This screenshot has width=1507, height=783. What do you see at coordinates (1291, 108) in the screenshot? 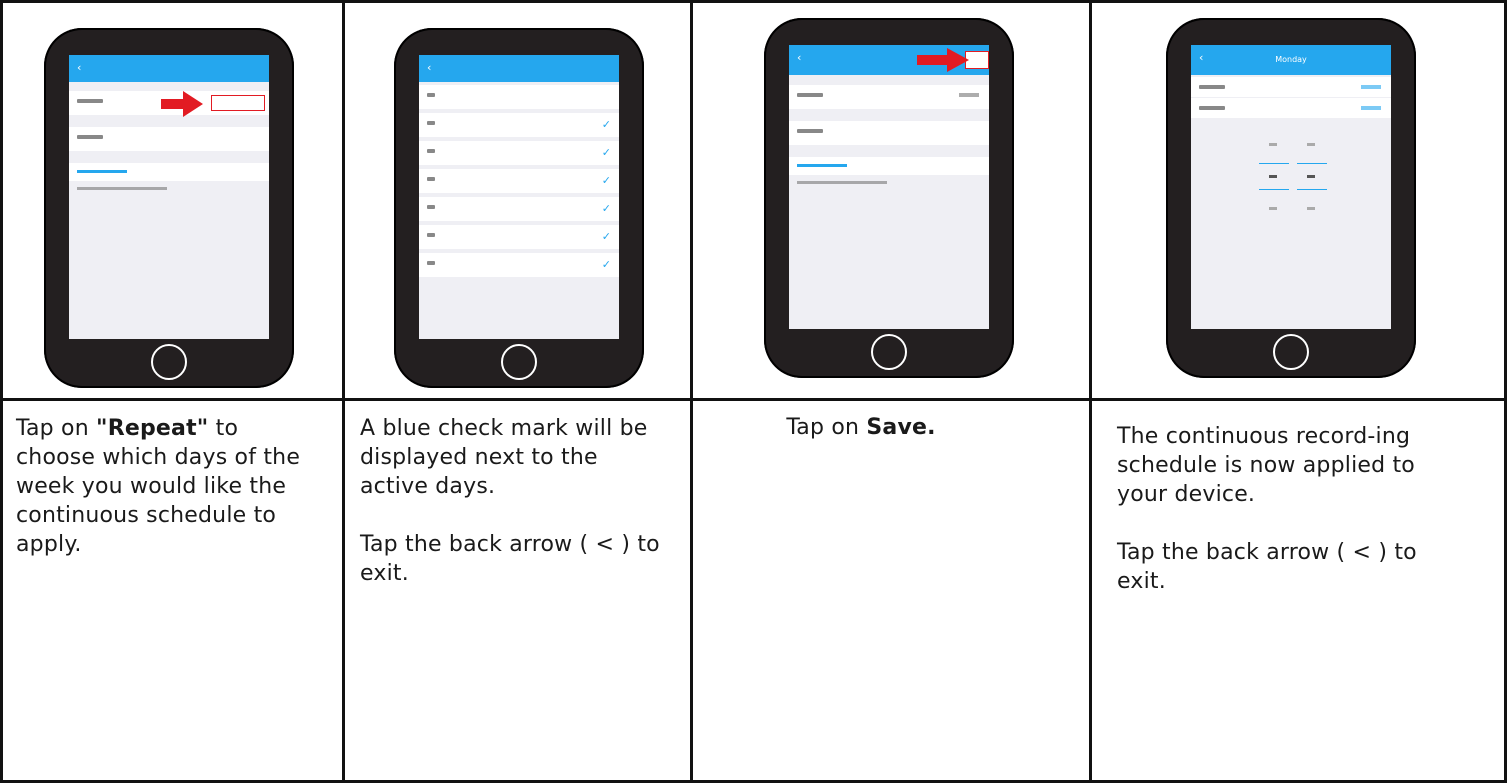
I see `end-time-row` at bounding box center [1291, 108].